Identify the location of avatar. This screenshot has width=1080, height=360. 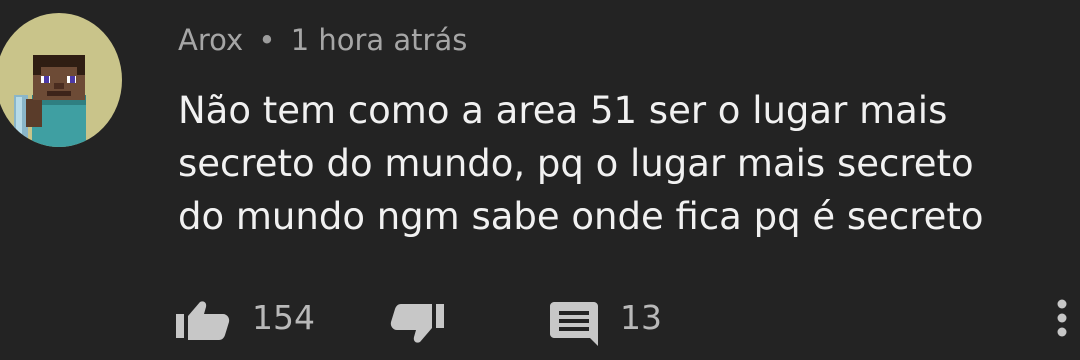
(61, 80).